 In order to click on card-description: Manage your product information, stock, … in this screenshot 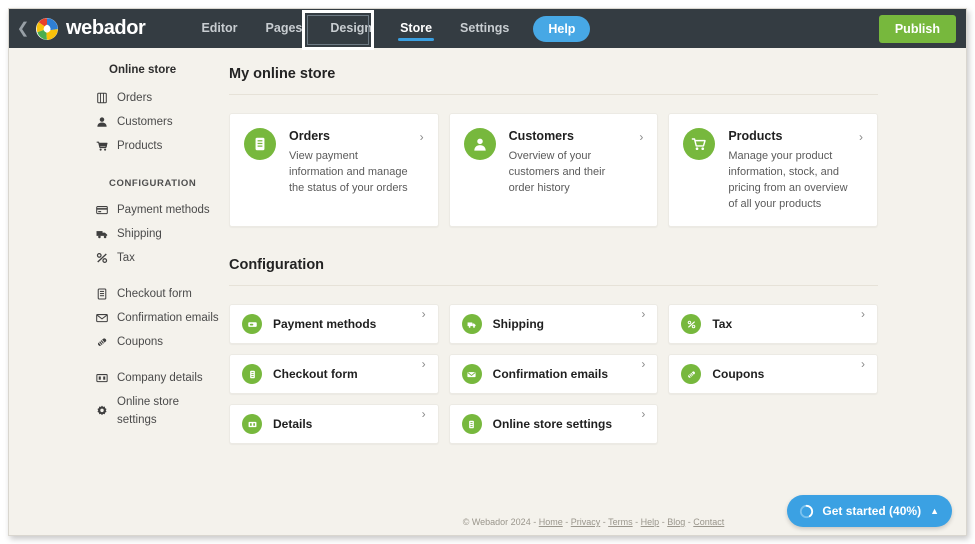, I will do `click(788, 180)`.